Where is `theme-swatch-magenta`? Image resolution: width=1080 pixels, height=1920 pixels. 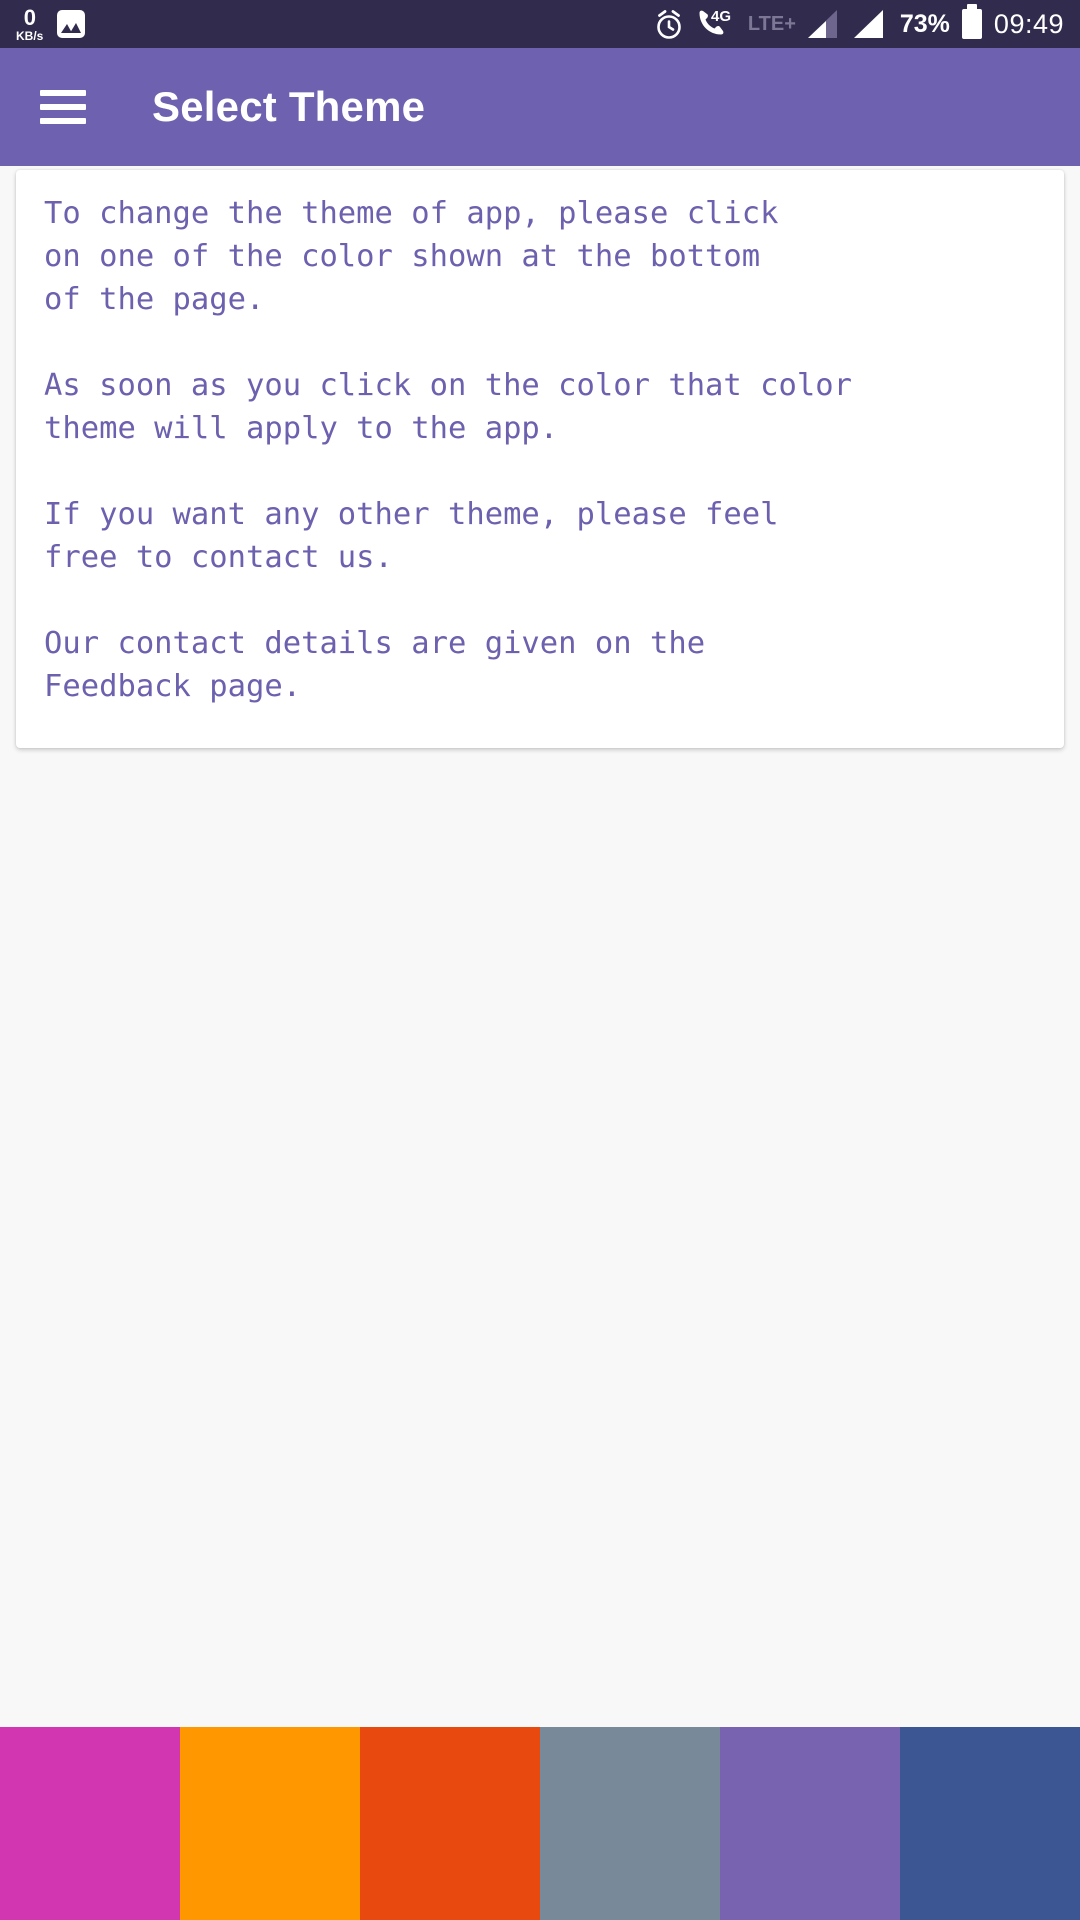 theme-swatch-magenta is located at coordinates (90, 1823).